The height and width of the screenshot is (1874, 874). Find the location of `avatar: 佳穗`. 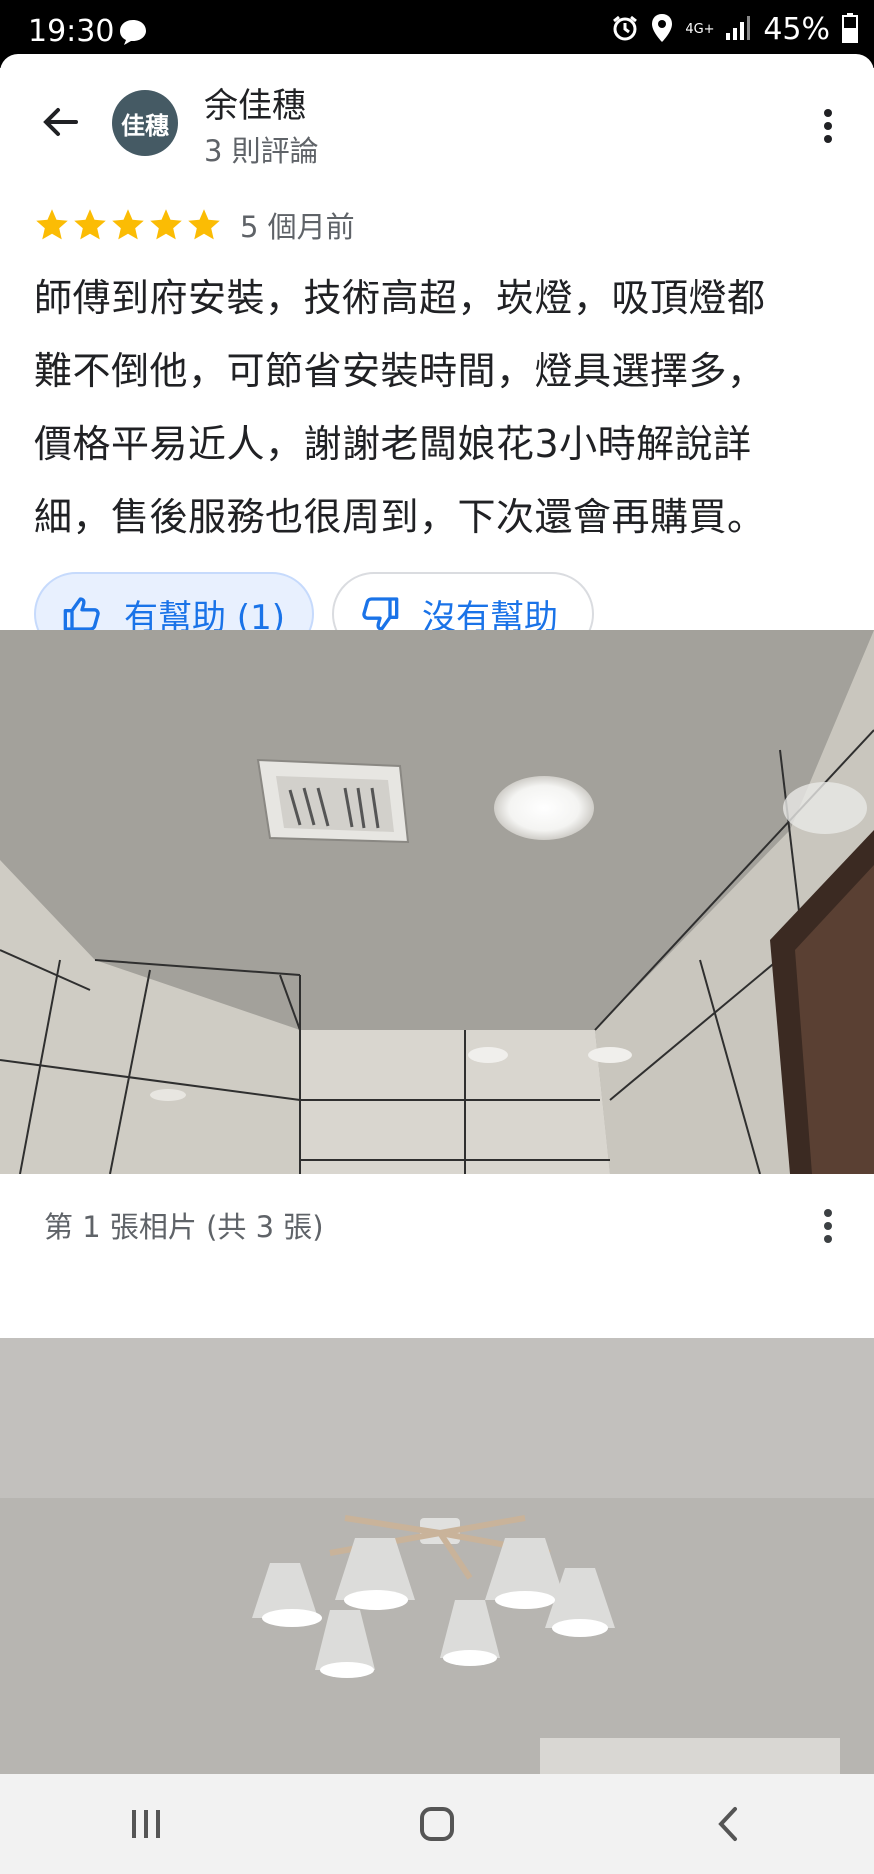

avatar: 佳穗 is located at coordinates (145, 123).